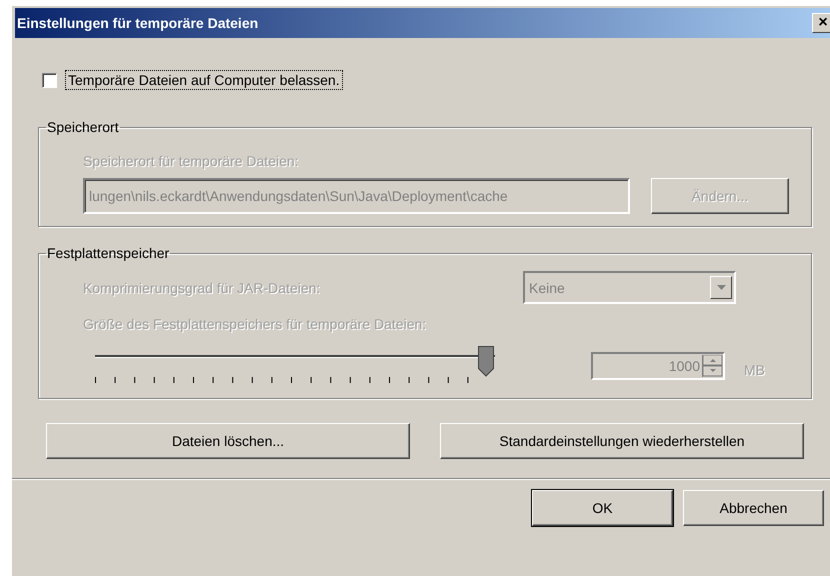  I want to click on group-title: Festplattenspeicher, so click(108, 253).